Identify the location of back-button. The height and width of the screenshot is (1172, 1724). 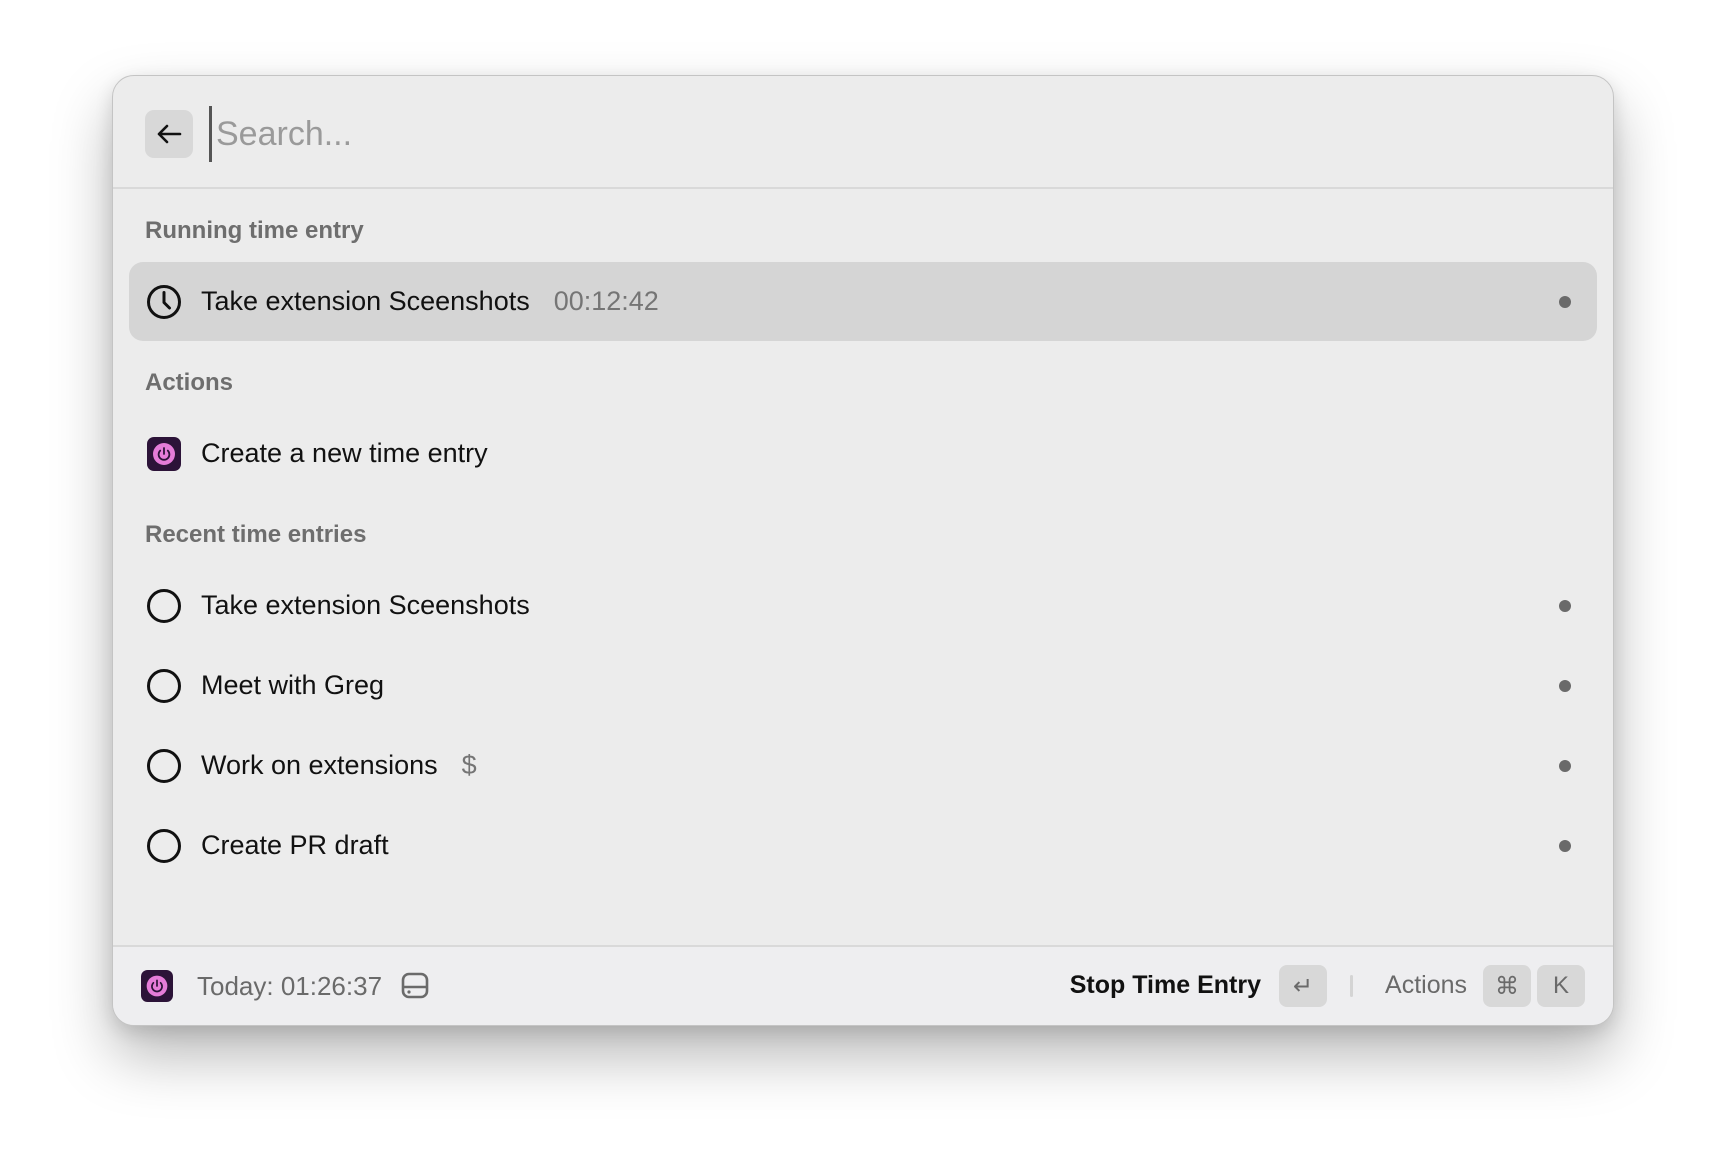
(169, 134).